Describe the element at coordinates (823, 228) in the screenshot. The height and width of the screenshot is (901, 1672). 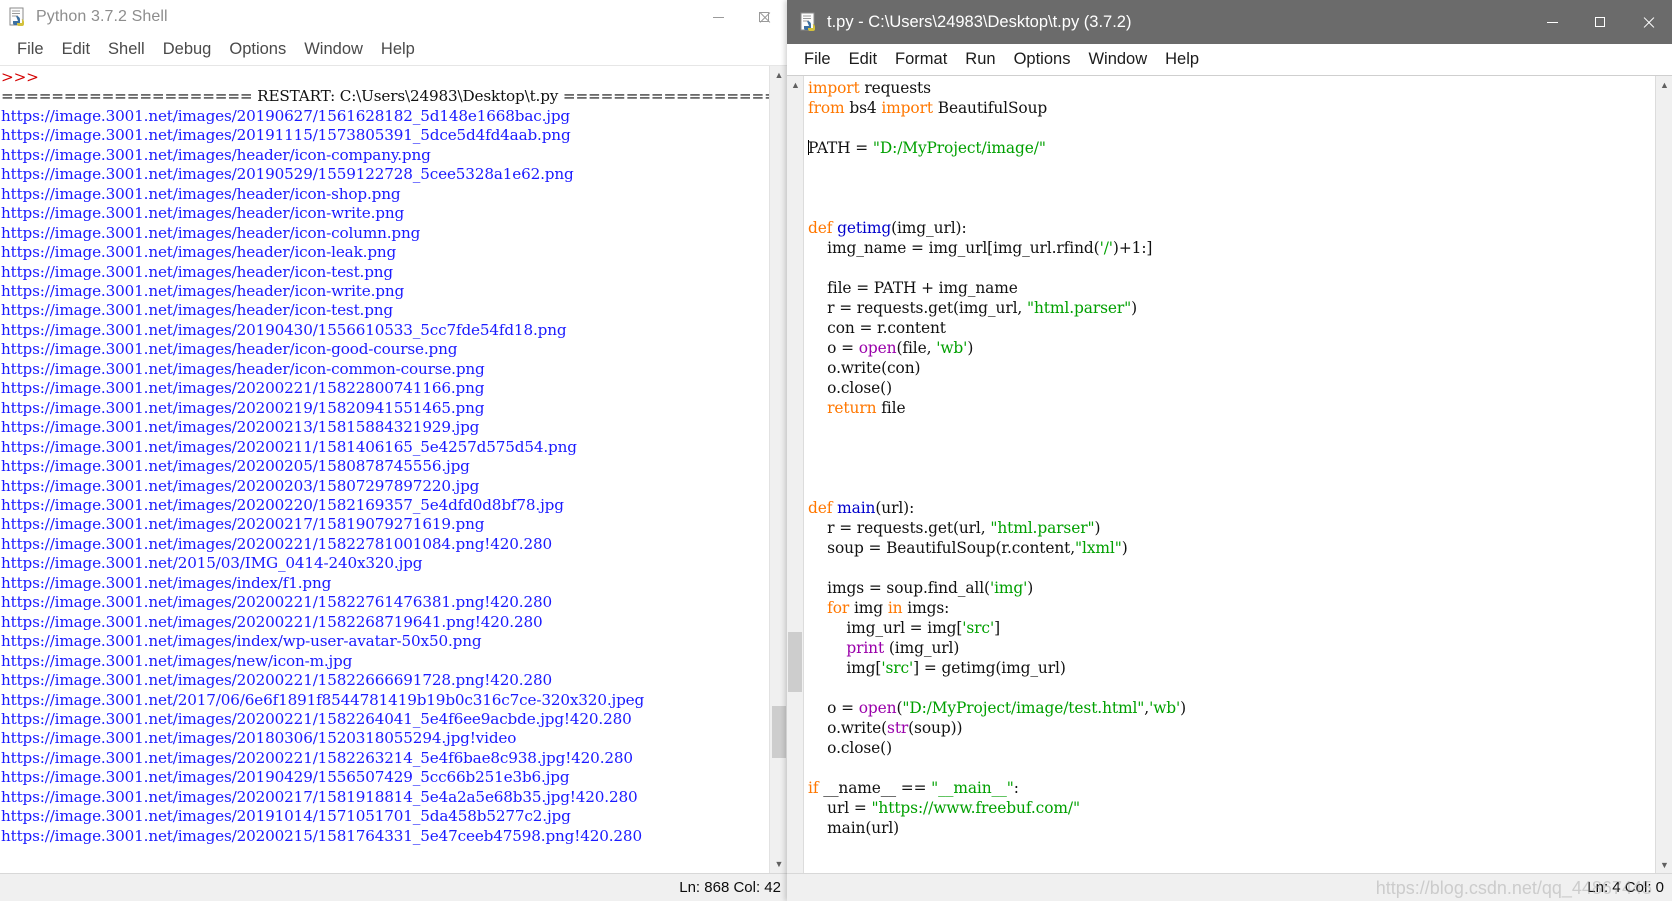
I see `code-token: def` at that location.